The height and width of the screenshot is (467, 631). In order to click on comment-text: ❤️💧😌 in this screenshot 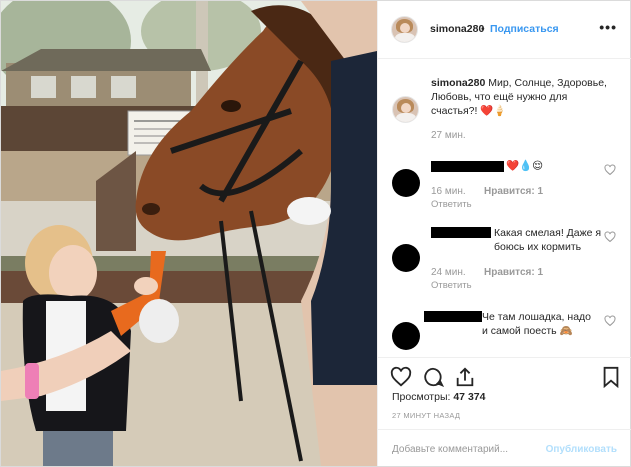, I will do `click(525, 166)`.